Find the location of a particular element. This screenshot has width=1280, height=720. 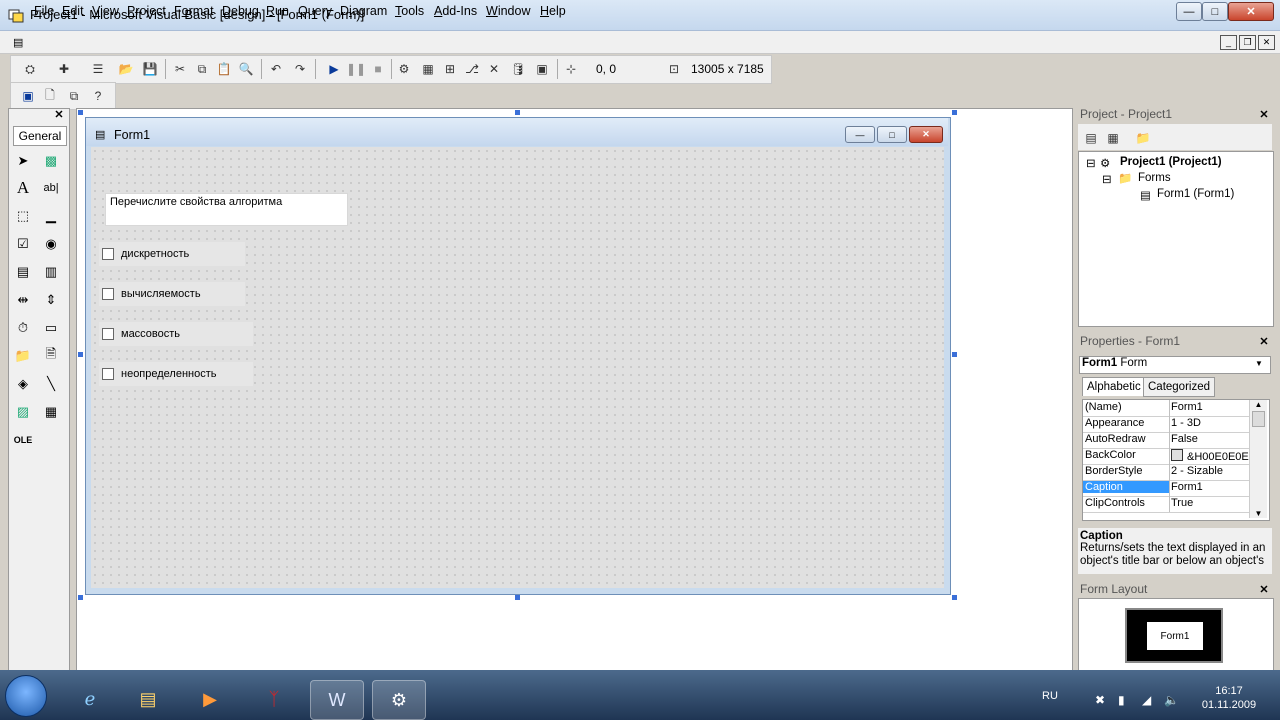

ie-icon: ℯ is located at coordinates (90, 699).